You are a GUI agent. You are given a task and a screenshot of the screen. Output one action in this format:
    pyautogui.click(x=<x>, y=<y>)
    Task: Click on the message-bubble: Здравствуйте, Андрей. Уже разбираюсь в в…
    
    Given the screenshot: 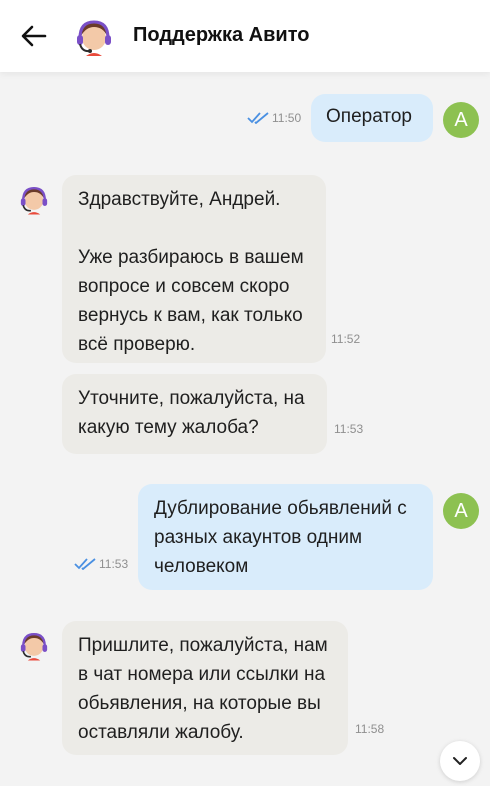 What is the action you would take?
    pyautogui.click(x=194, y=269)
    